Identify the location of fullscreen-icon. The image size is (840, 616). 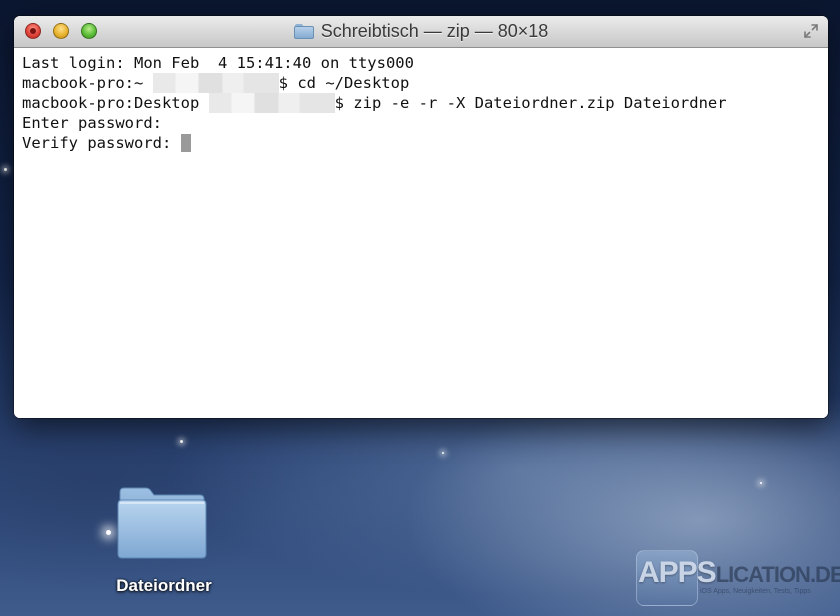
(811, 31).